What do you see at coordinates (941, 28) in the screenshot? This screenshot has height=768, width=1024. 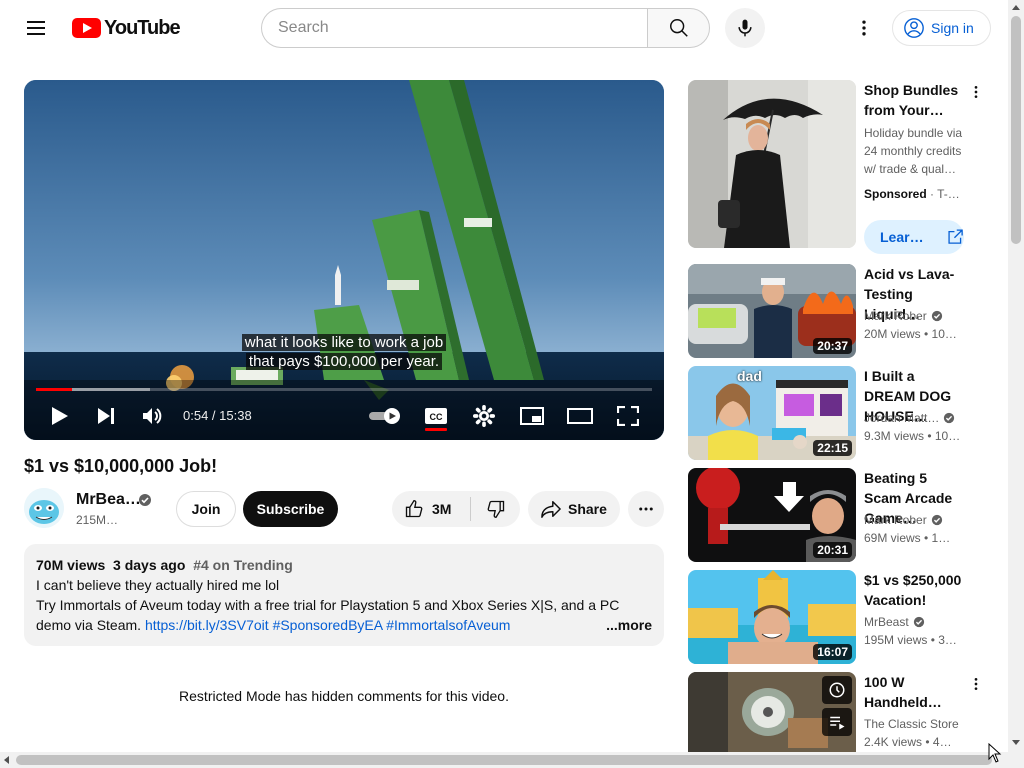 I see `sign-in-button: Sign in` at bounding box center [941, 28].